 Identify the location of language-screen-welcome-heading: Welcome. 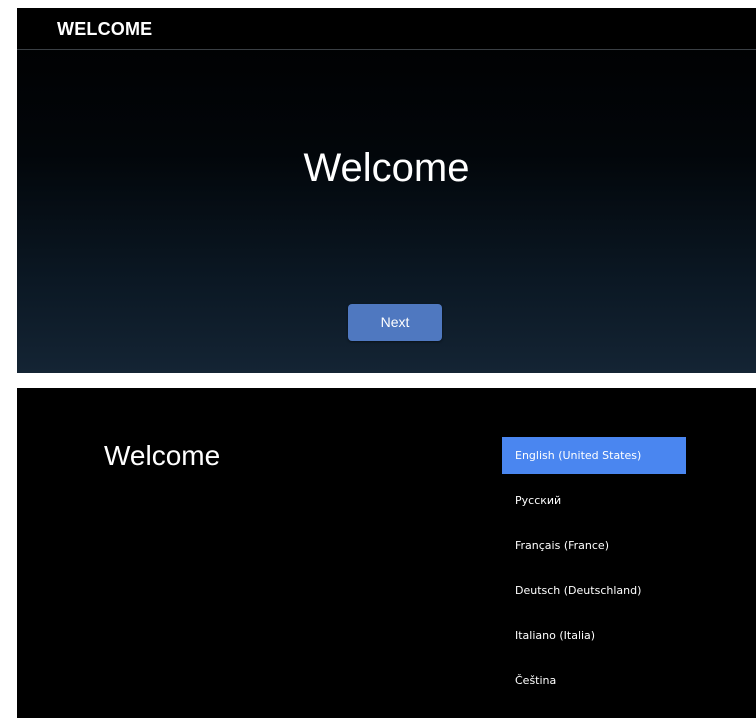
(162, 455).